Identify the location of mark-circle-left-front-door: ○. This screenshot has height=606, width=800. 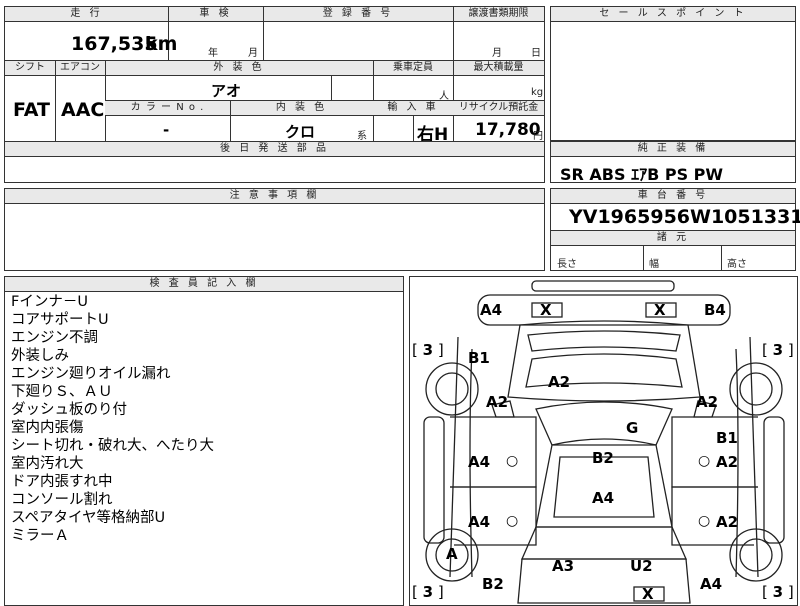
(512, 461).